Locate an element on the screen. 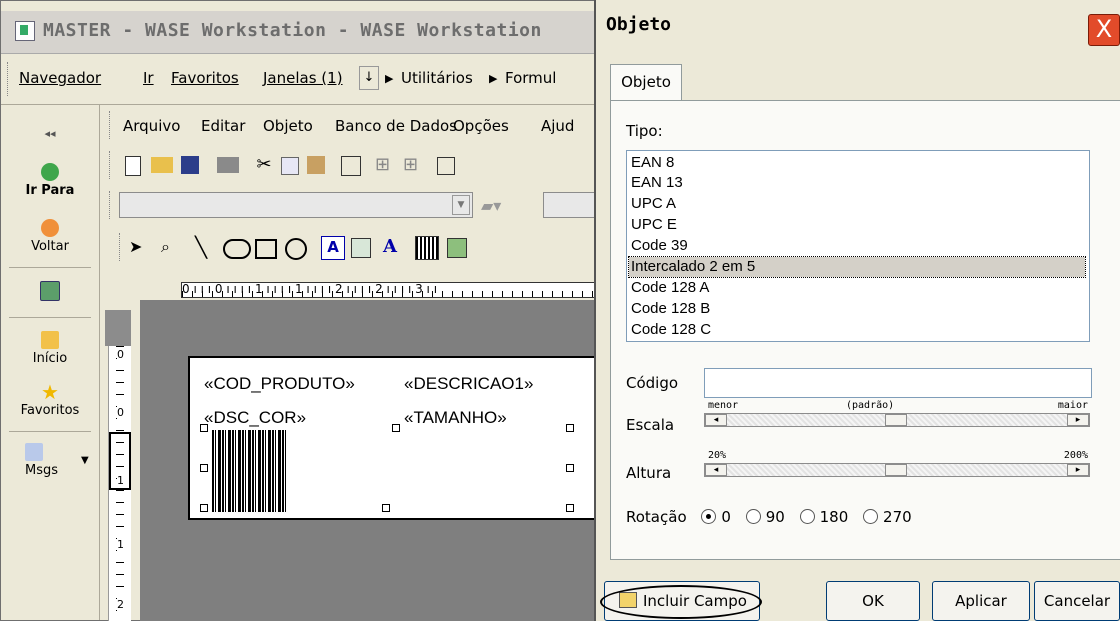  menu-opcoes: Opções is located at coordinates (481, 126).